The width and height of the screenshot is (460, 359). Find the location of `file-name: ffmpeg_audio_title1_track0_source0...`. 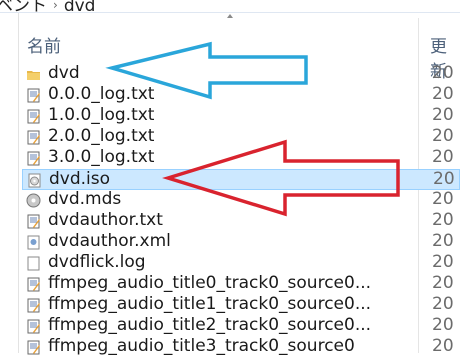

file-name: ffmpeg_audio_title1_track0_source0... is located at coordinates (210, 304).